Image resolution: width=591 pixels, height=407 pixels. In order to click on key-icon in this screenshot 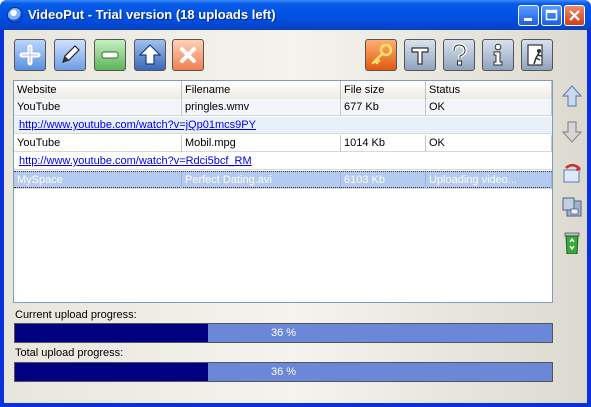, I will do `click(382, 54)`.